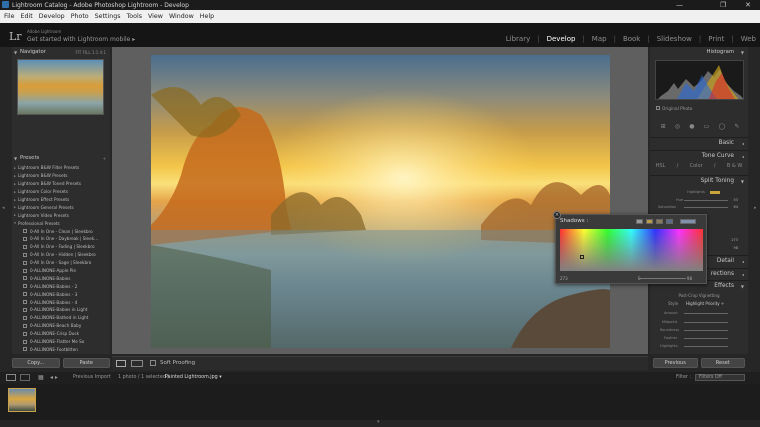 The width and height of the screenshot is (760, 427). Describe the element at coordinates (22, 400) in the screenshot. I see `film-thumbnail` at that location.